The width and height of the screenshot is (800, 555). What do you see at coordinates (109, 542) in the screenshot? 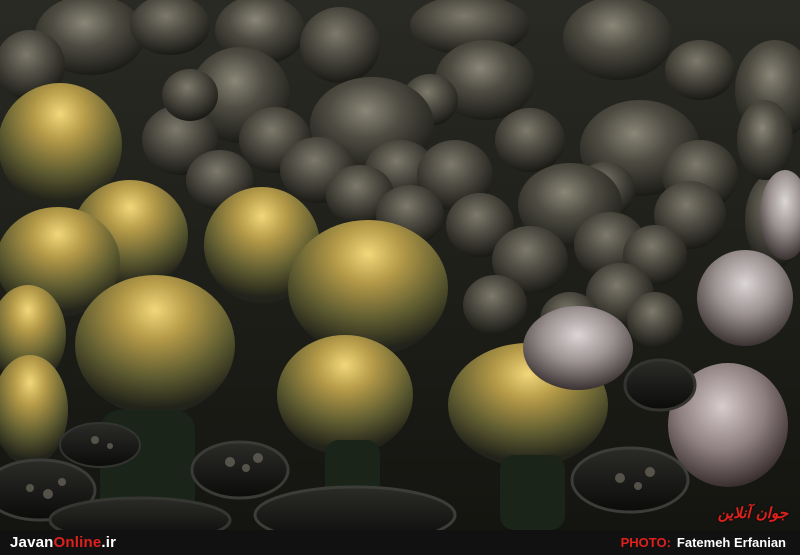
I see `site-name-tld: .ir` at bounding box center [109, 542].